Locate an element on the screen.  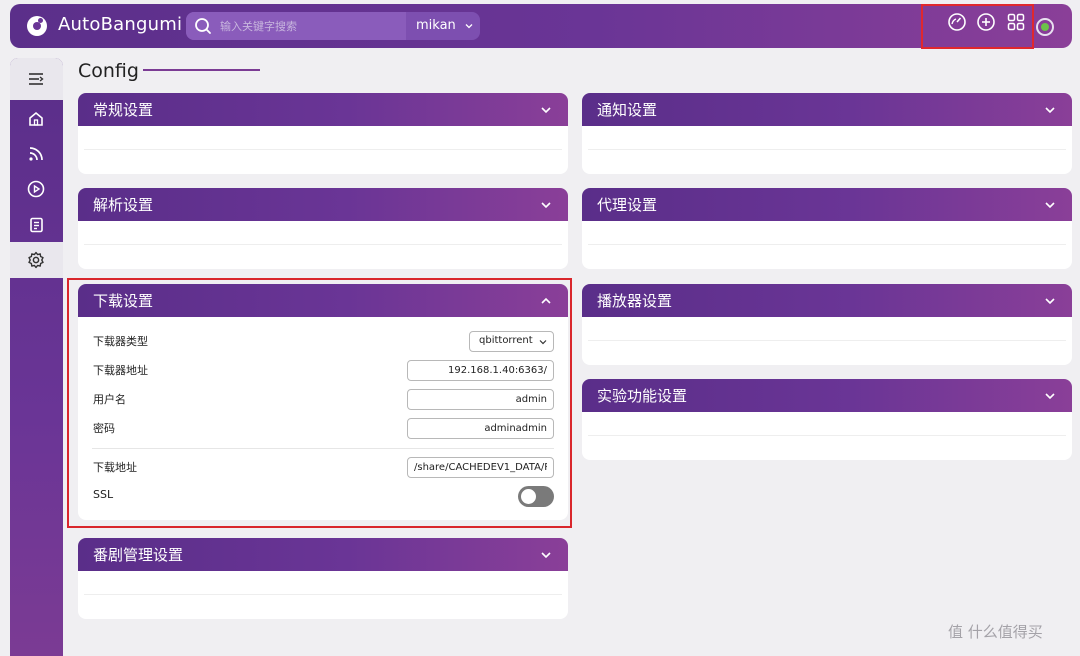
app-title: AutoBangumi is located at coordinates (120, 24).